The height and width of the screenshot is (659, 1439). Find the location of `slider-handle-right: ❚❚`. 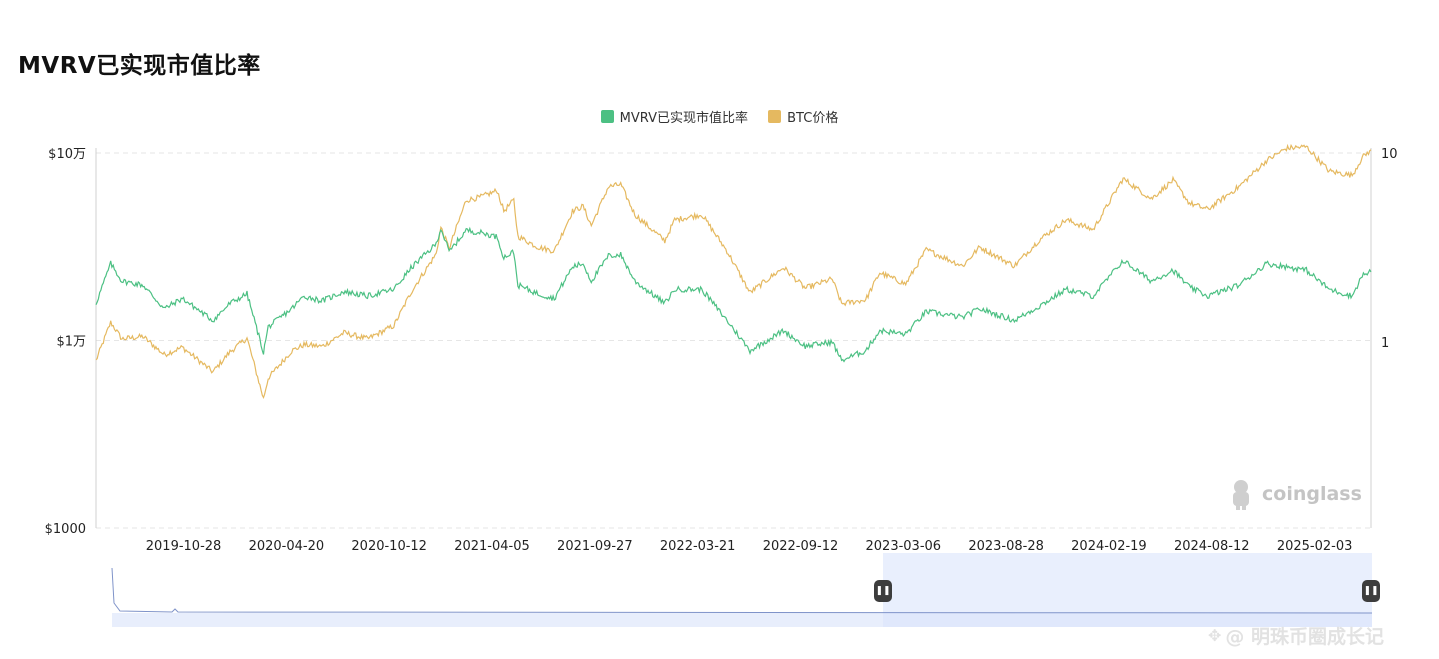

slider-handle-right: ❚❚ is located at coordinates (1371, 591).